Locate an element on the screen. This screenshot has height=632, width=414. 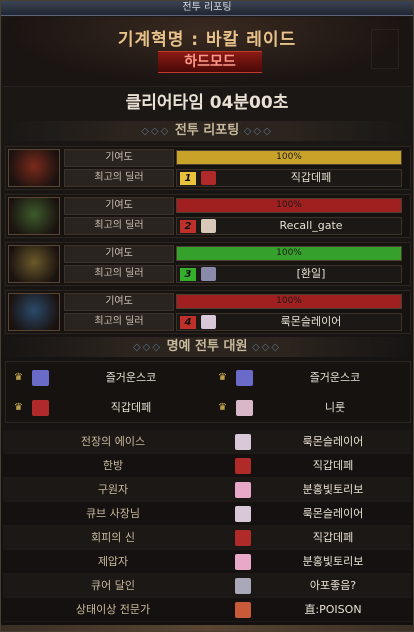
best-dealer-cell: 2 Recall_gate is located at coordinates (289, 226).